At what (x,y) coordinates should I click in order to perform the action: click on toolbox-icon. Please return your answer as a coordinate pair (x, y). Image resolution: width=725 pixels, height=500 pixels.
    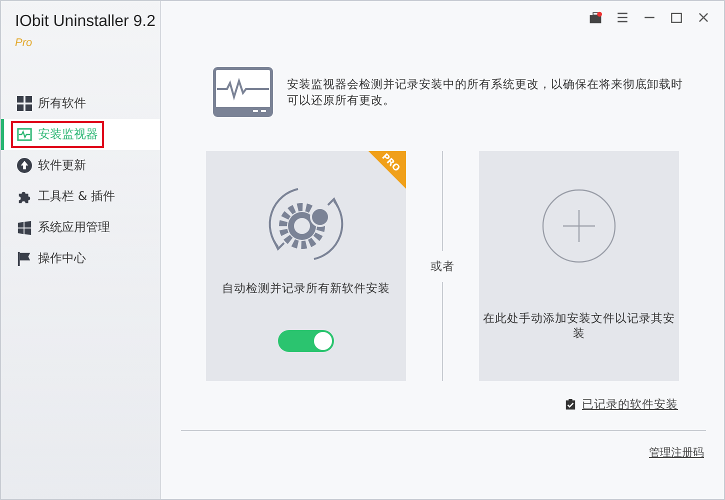
    Looking at the image, I should click on (595, 17).